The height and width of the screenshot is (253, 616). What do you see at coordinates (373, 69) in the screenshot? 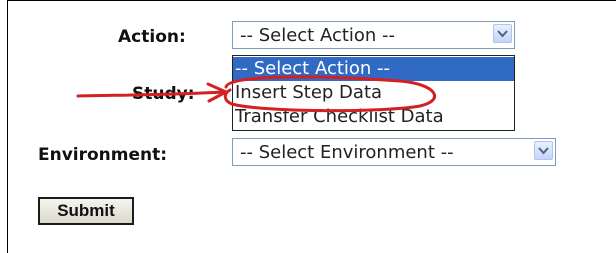
I see `dropdown-option-select-action: -- Select Action --` at bounding box center [373, 69].